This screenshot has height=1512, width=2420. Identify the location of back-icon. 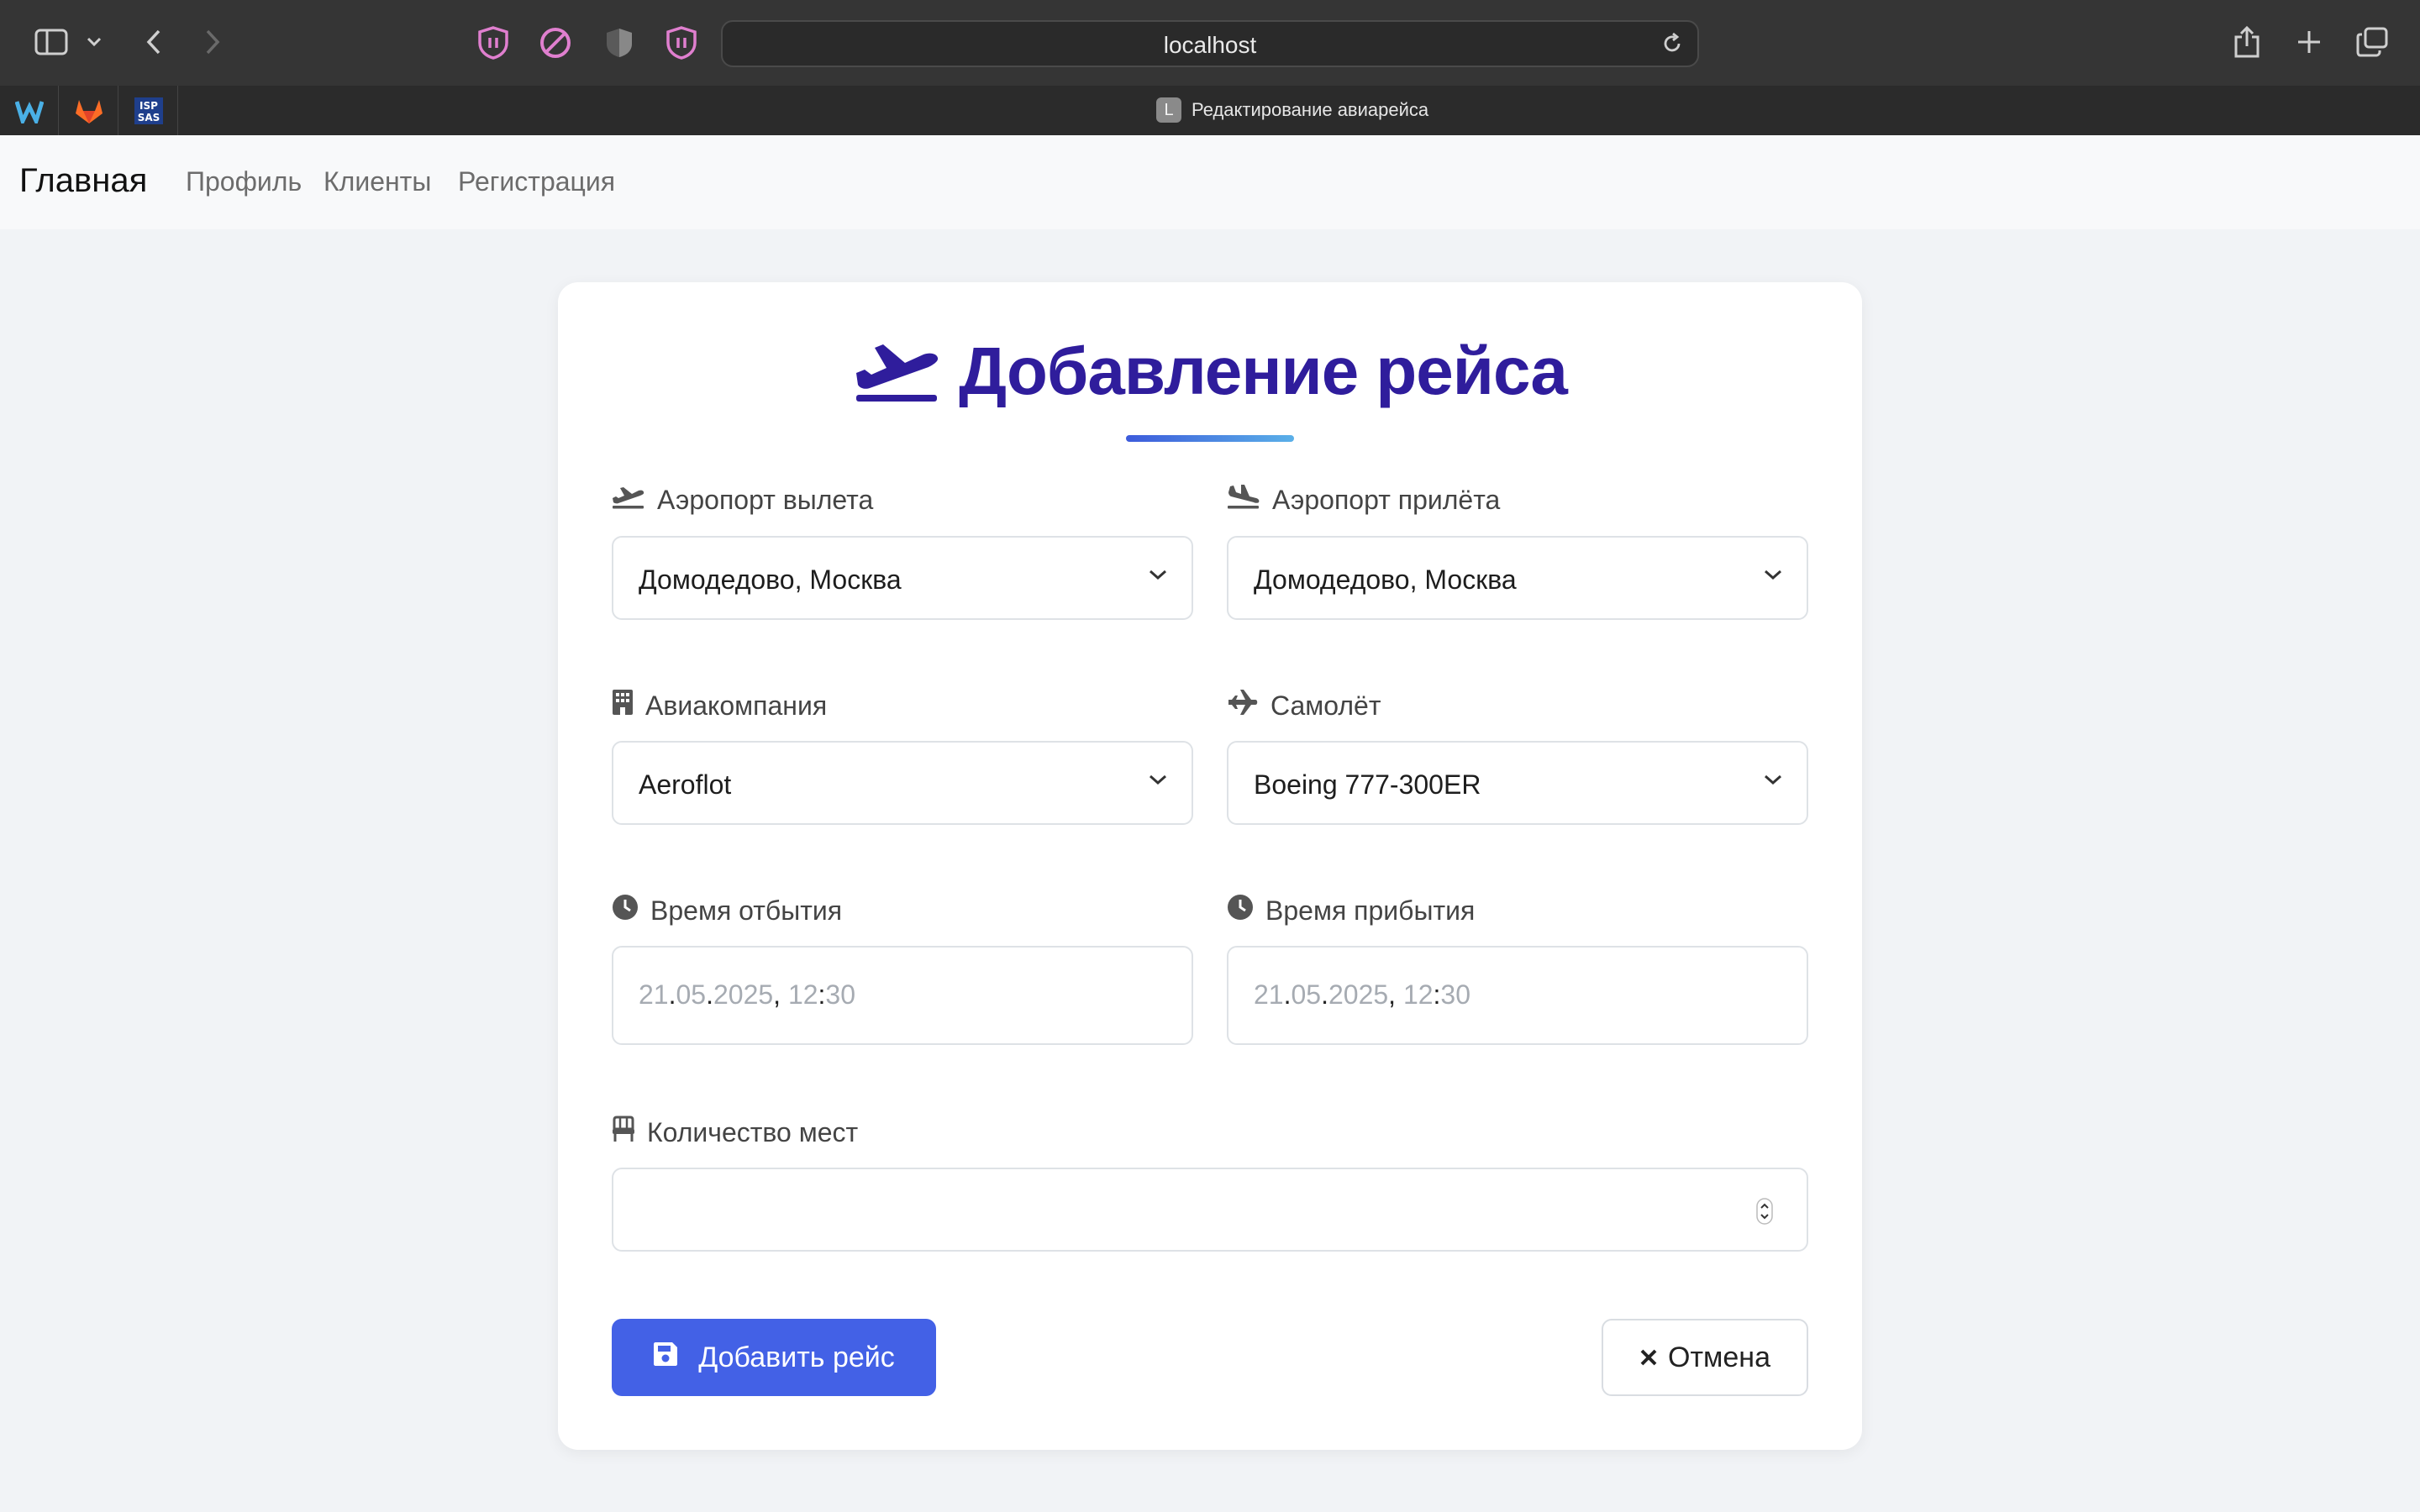
(153, 42).